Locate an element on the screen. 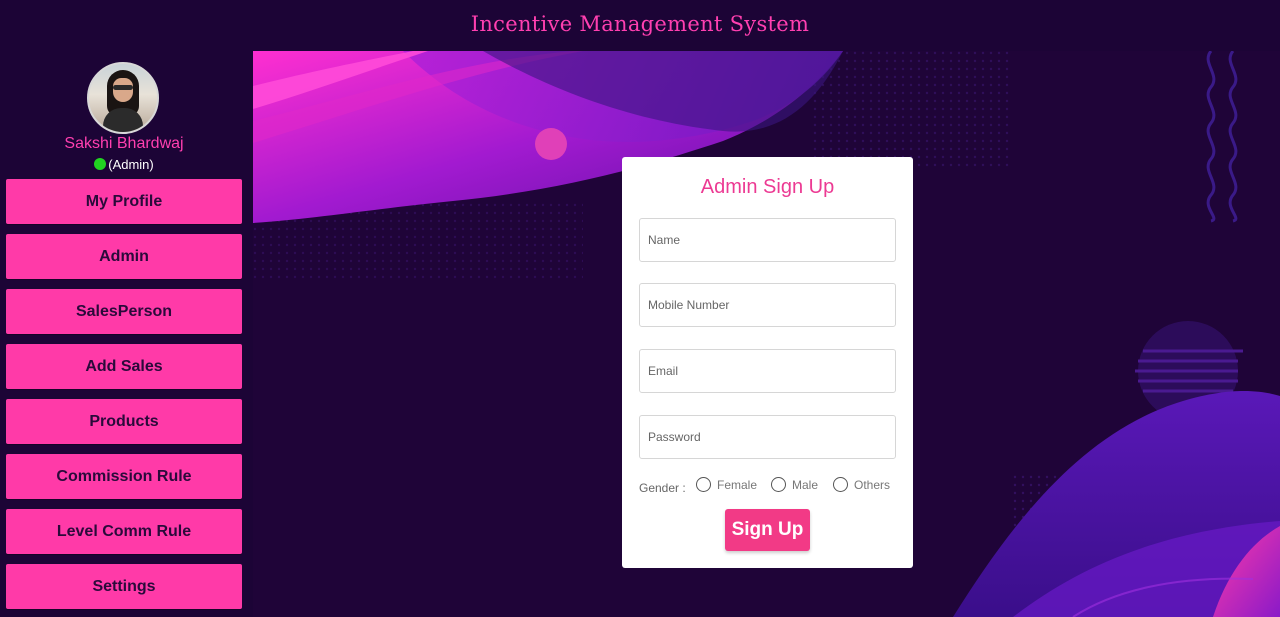 This screenshot has width=1280, height=617. email-input is located at coordinates (767, 371).